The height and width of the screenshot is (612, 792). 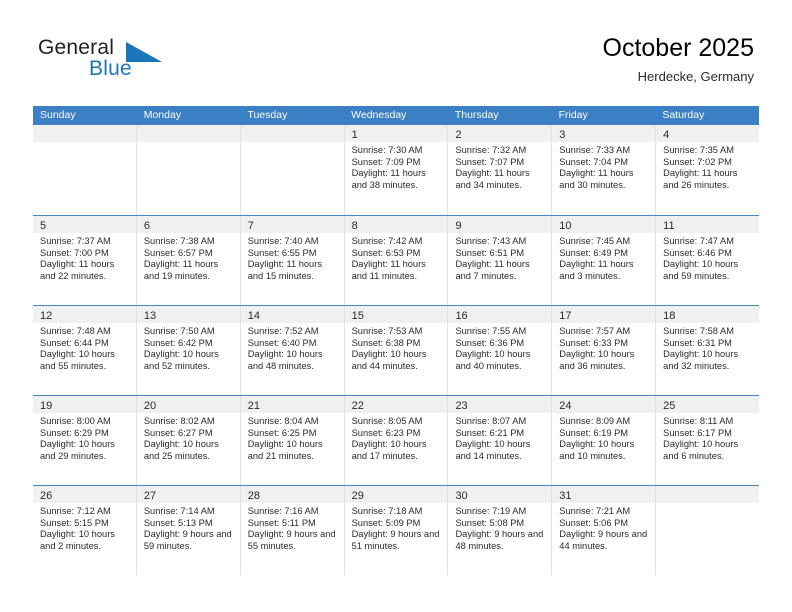 What do you see at coordinates (178, 522) in the screenshot?
I see `sunset-text: Sunset: 5:13 PM` at bounding box center [178, 522].